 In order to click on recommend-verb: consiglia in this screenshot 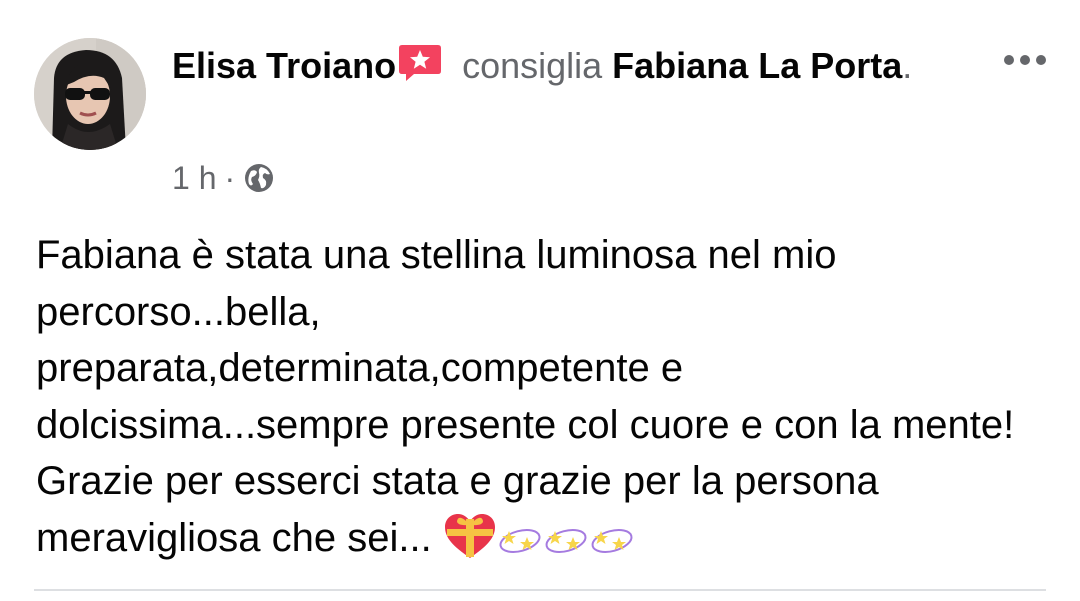, I will do `click(532, 65)`.